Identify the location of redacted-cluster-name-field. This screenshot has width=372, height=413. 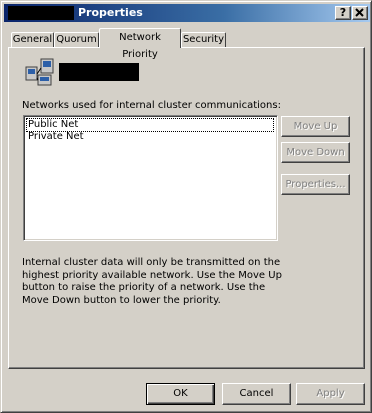
(99, 72).